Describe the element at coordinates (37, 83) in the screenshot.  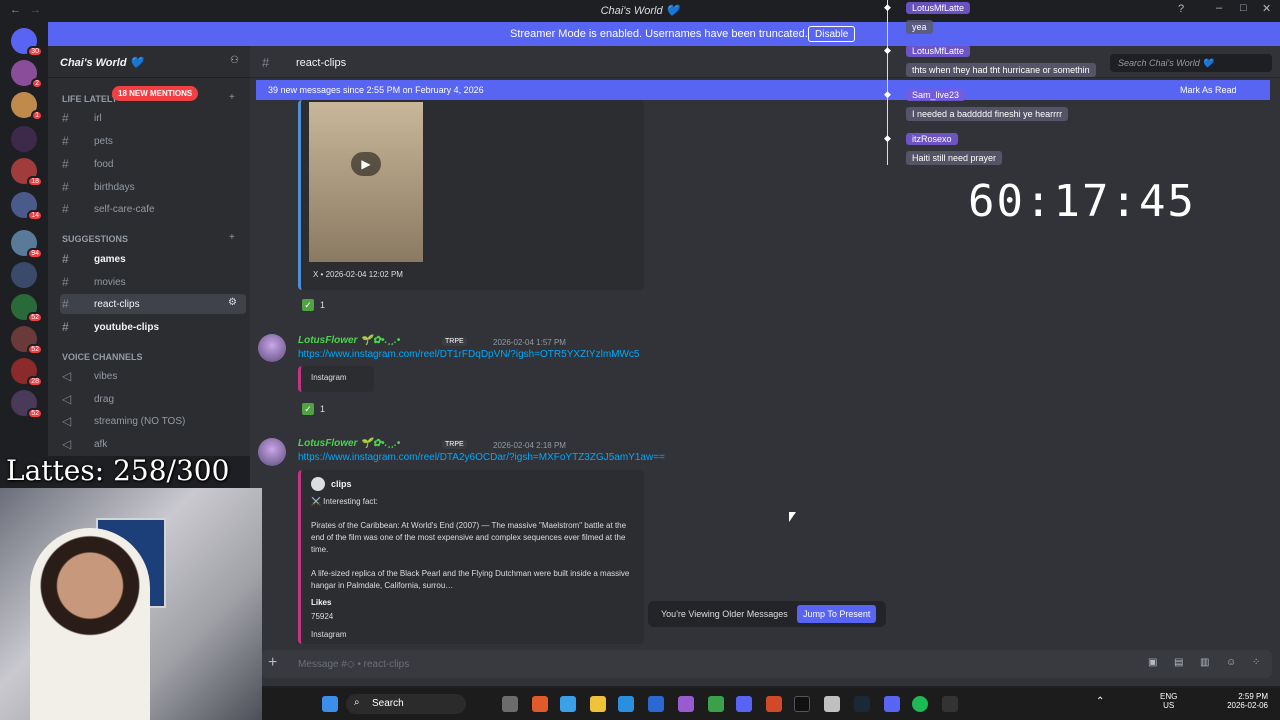
I see `badge: 2` at that location.